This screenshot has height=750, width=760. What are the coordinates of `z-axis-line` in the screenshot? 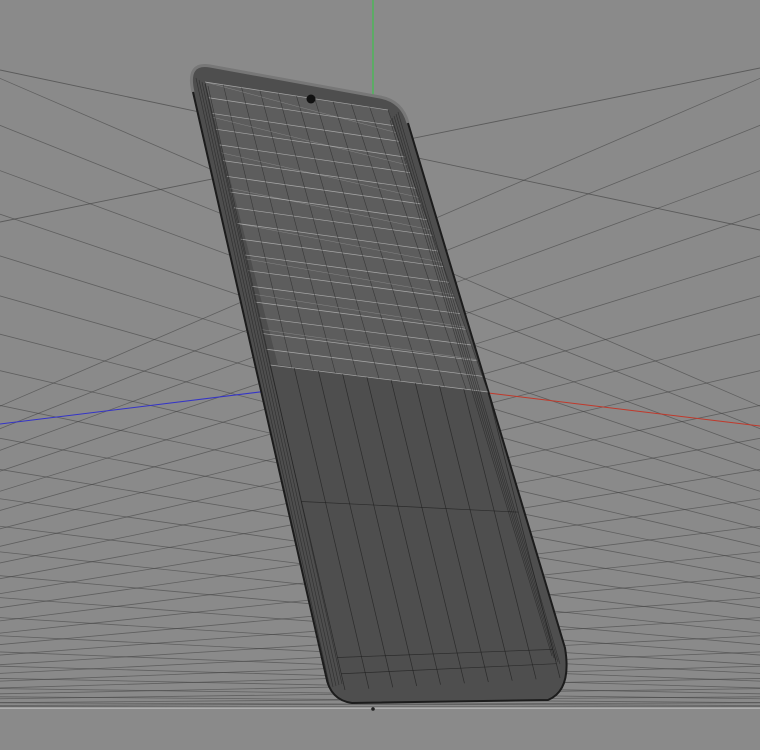 It's located at (146, 406).